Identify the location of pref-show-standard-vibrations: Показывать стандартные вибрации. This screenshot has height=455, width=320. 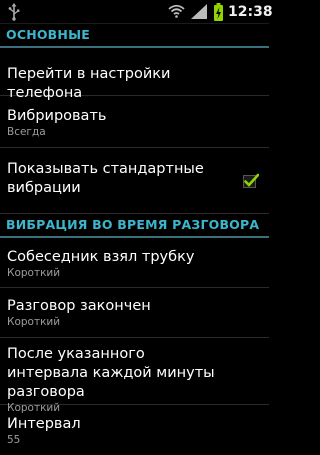
(134, 181).